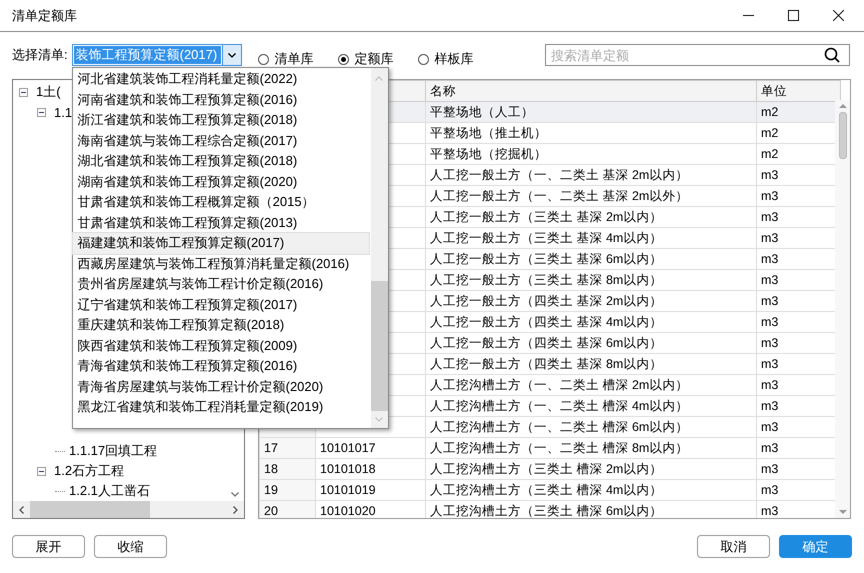 The width and height of the screenshot is (864, 573). I want to click on tree-item: 1.1, so click(63, 112).